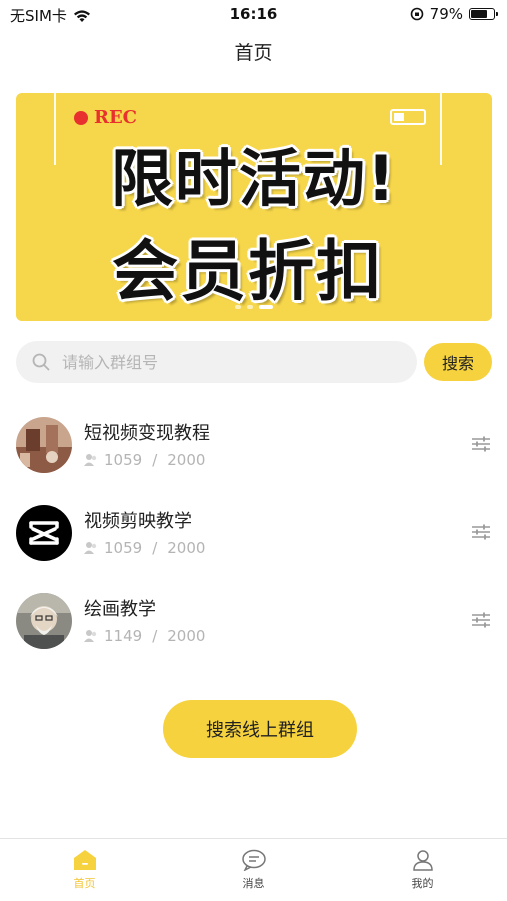 This screenshot has height=901, width=507. Describe the element at coordinates (254, 625) in the screenshot. I see `list-item: 绘画教学 1149 / 2000` at that location.